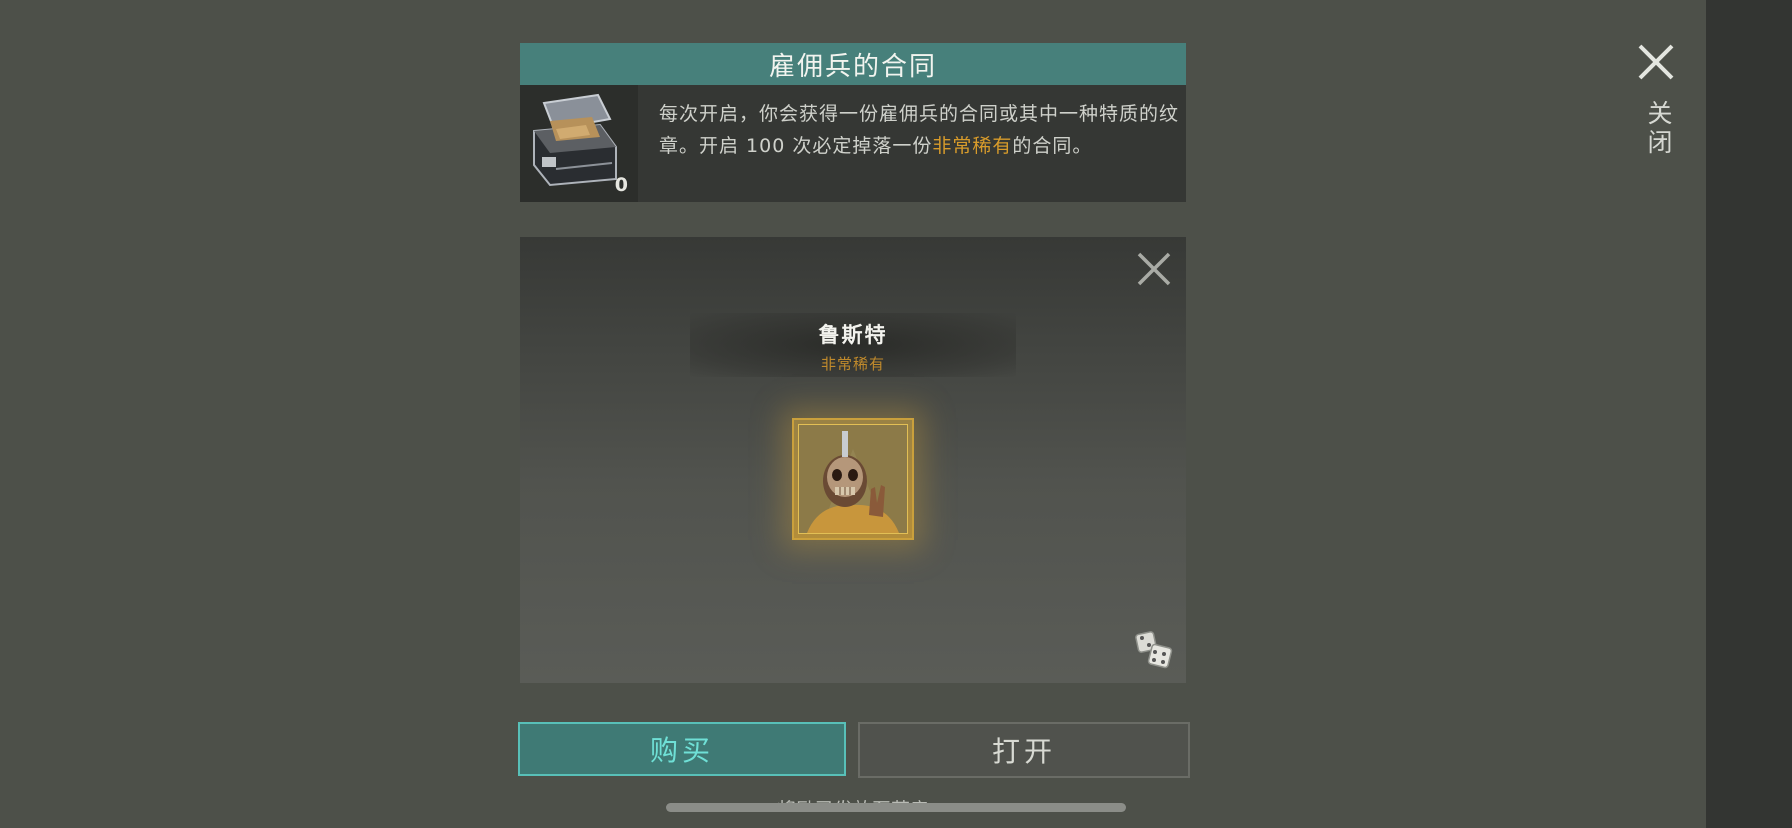  What do you see at coordinates (1749, 414) in the screenshot?
I see `right-side-strip` at bounding box center [1749, 414].